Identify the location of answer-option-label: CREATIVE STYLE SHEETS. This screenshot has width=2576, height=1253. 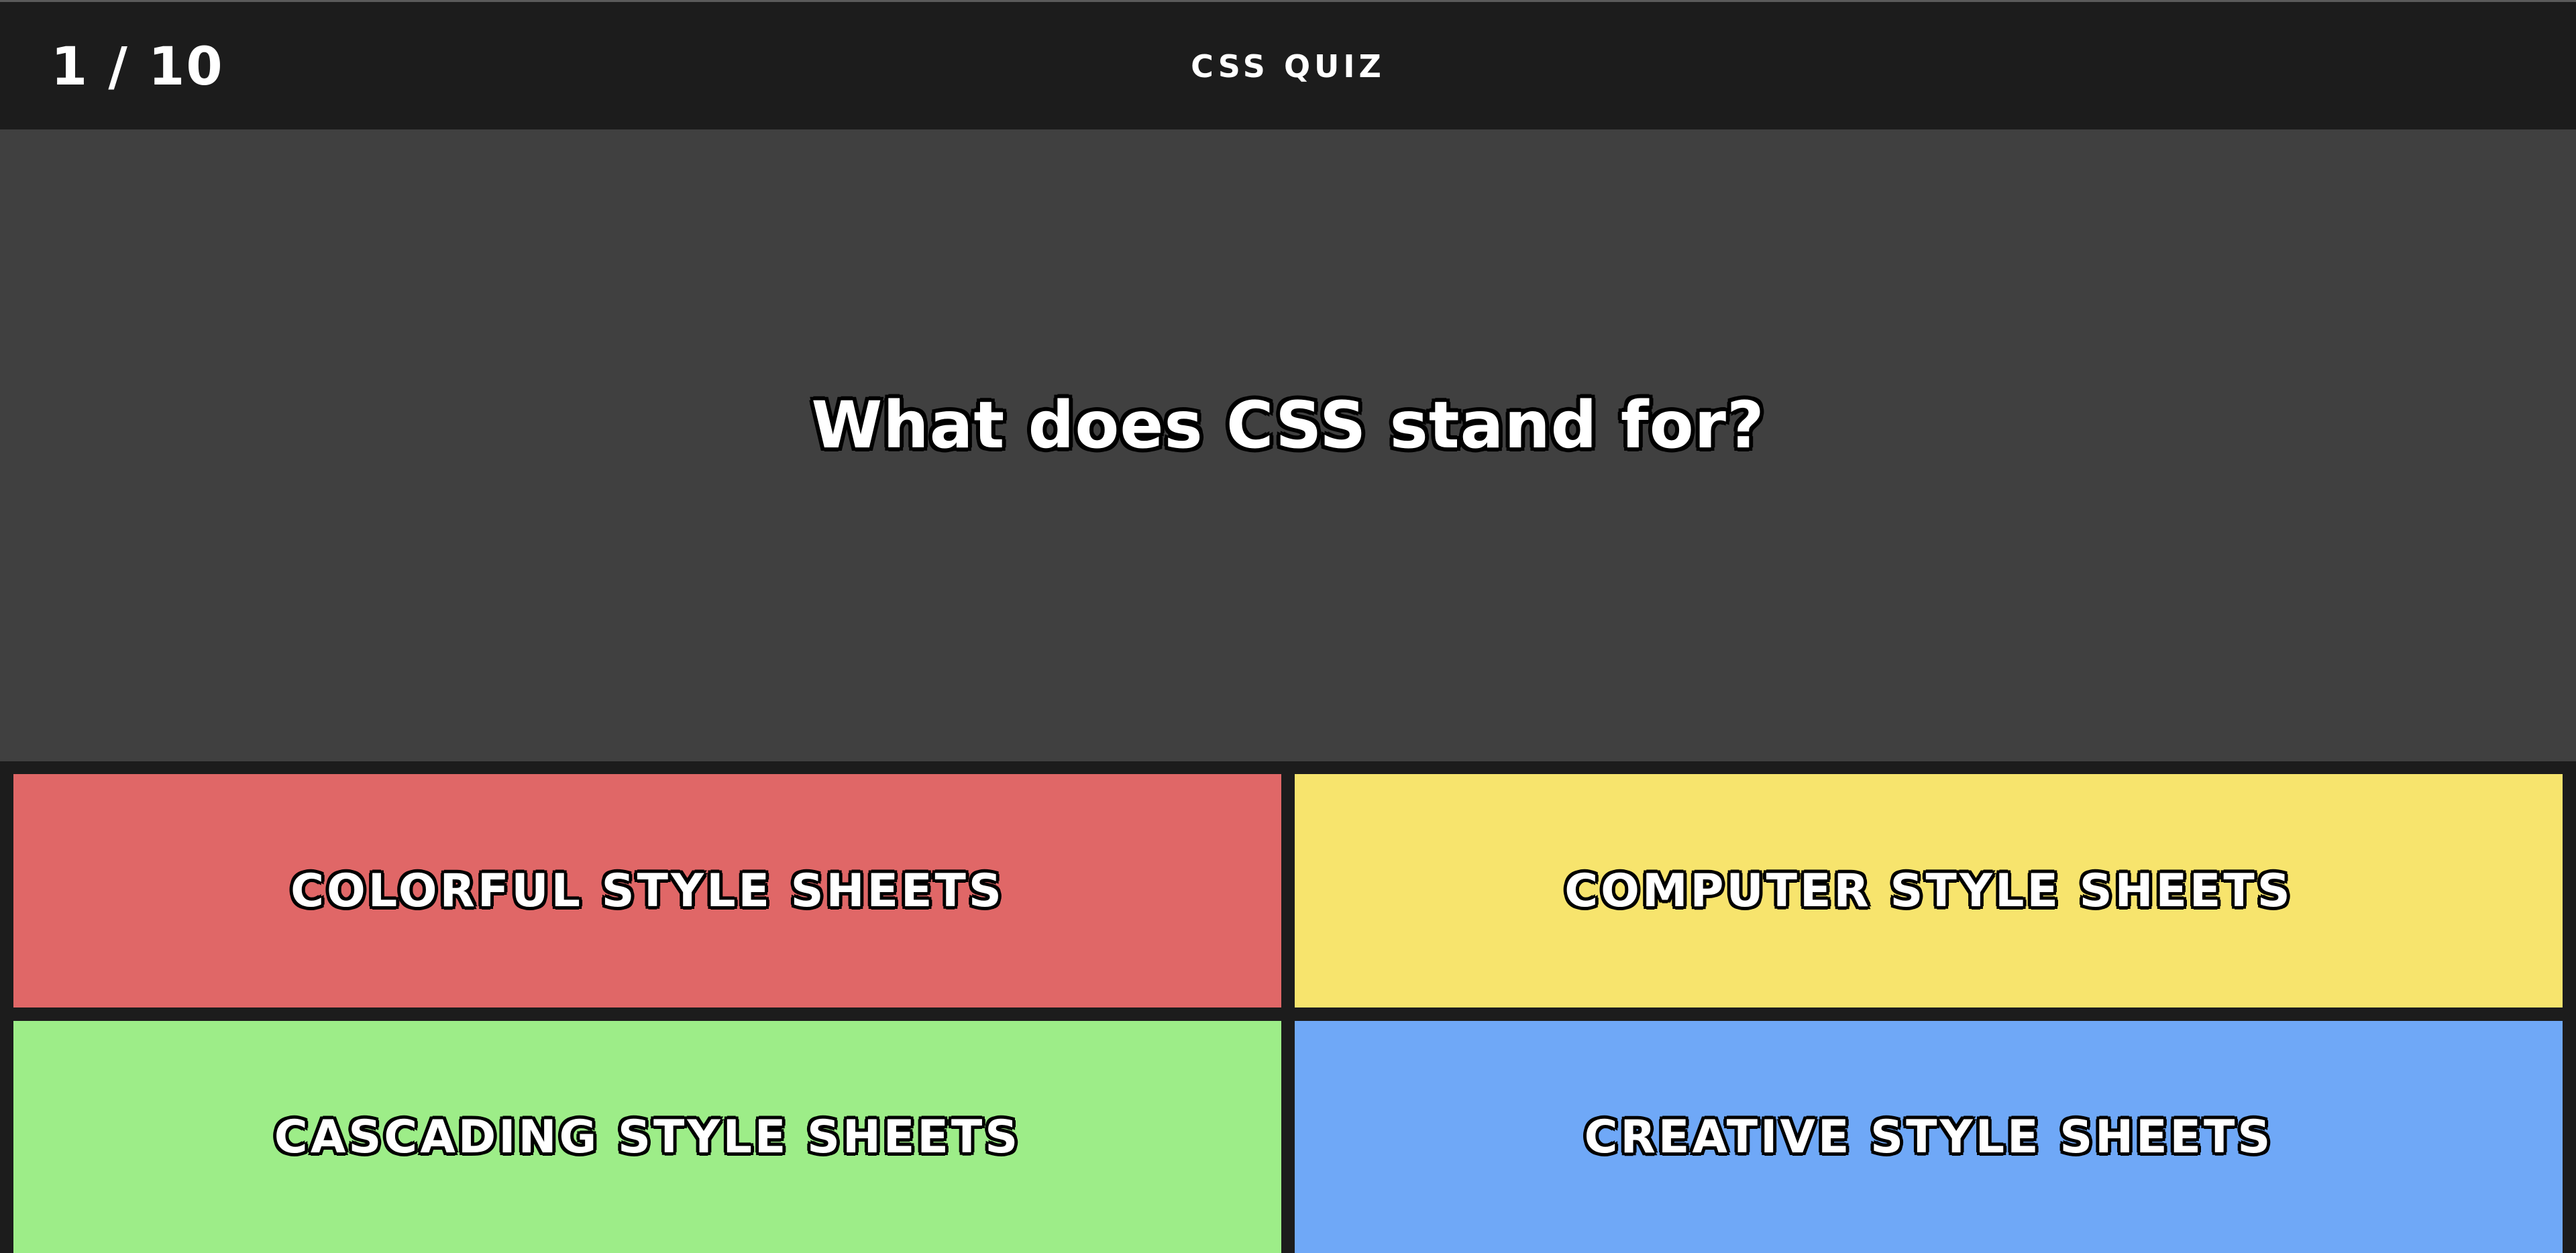
(1928, 1137).